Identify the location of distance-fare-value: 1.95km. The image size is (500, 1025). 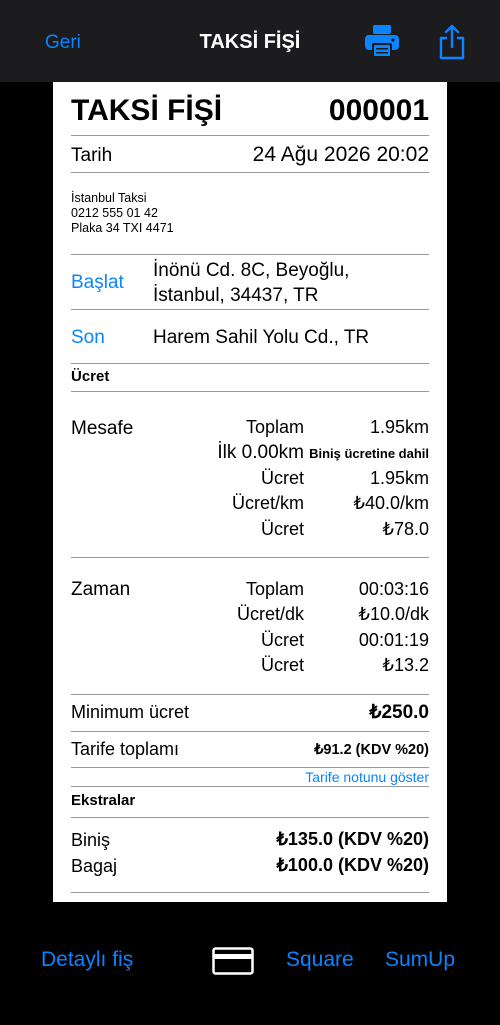
(399, 478).